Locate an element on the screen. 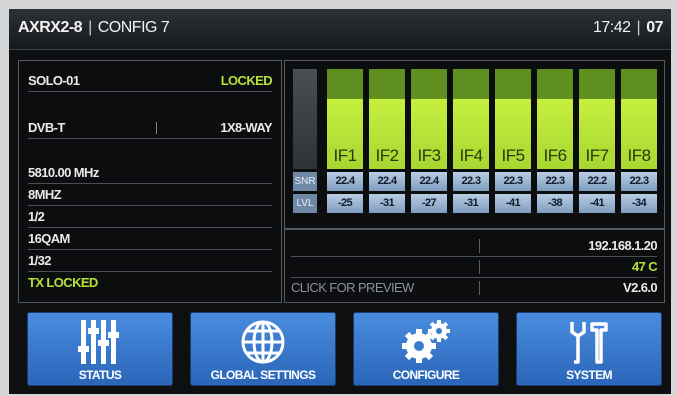 The height and width of the screenshot is (396, 676). status-row-temp: 47 C is located at coordinates (474, 267).